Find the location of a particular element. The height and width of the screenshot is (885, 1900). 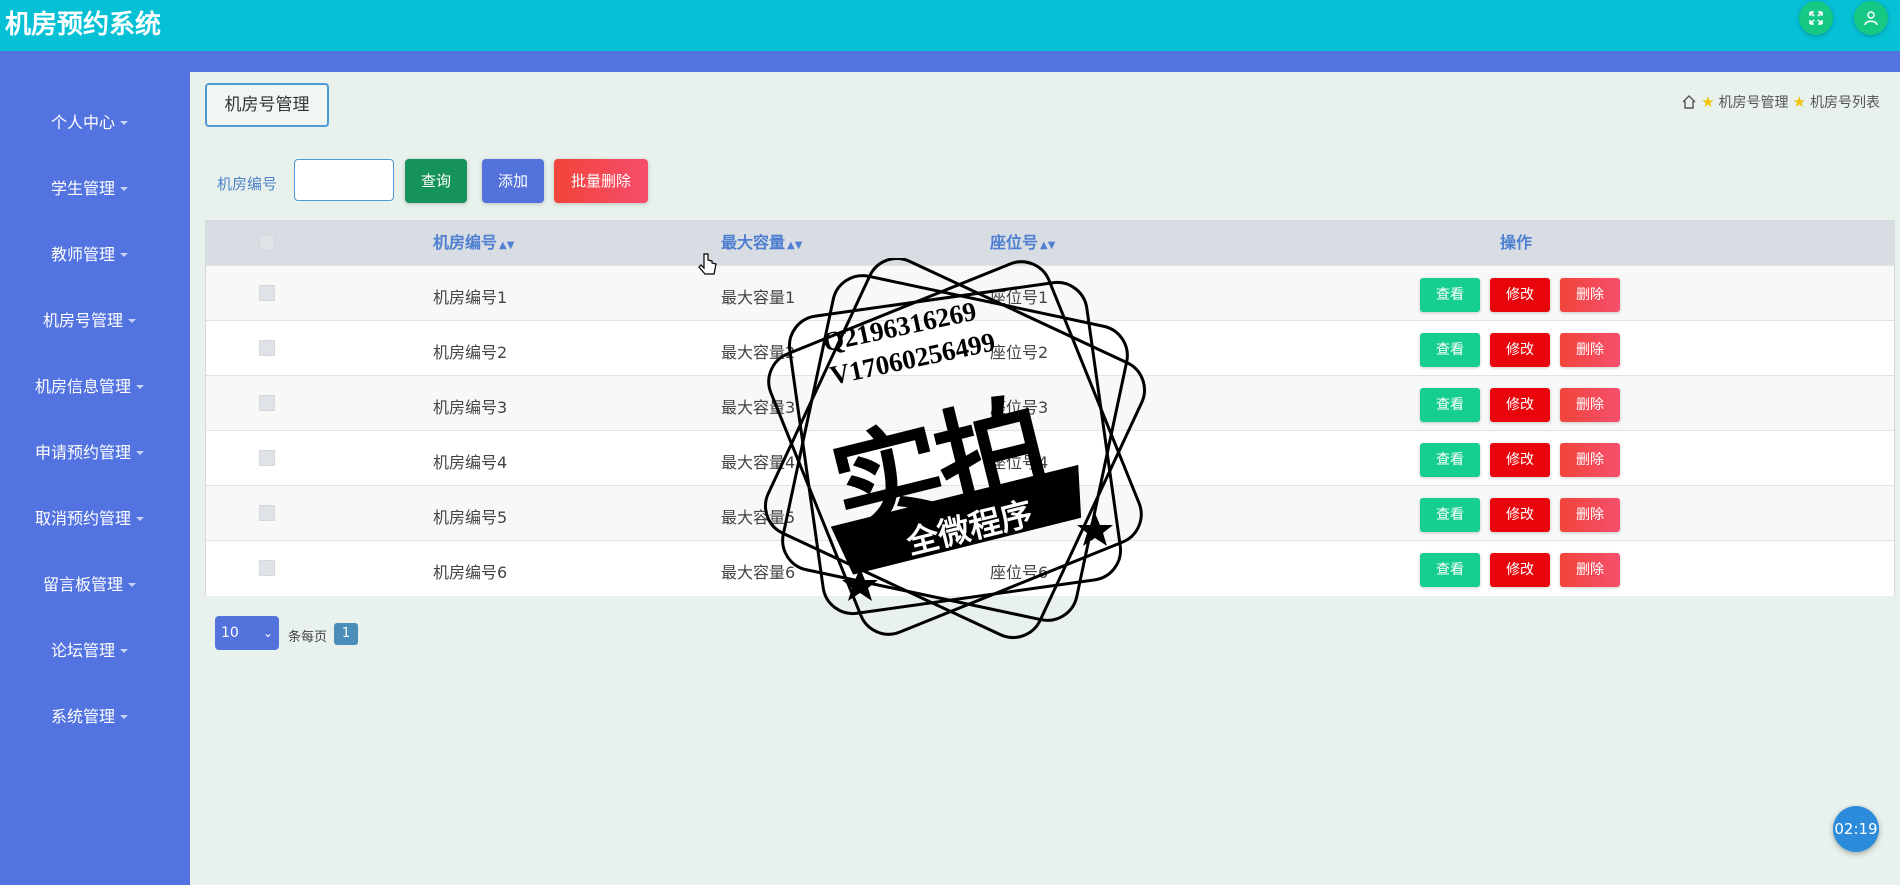

sidebar-item-room-info: 机房信息管理 is located at coordinates (95, 387).